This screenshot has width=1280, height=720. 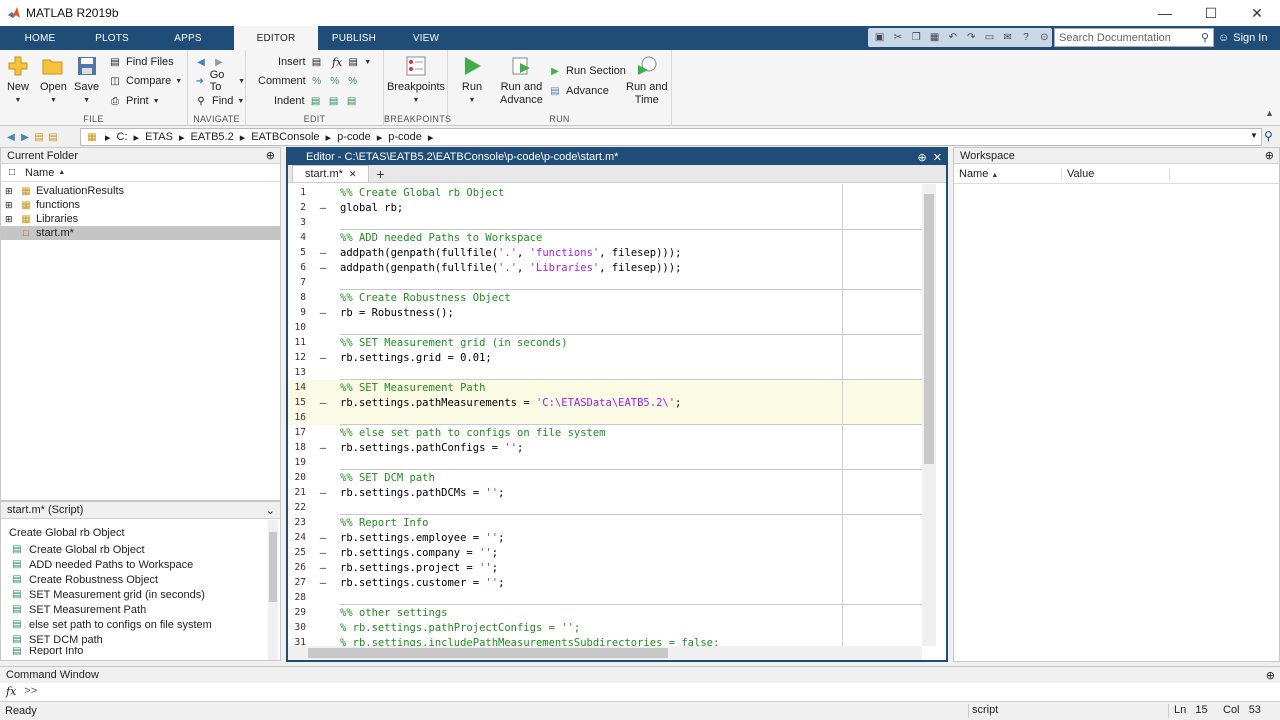 I want to click on details-scrollbar, so click(x=273, y=590).